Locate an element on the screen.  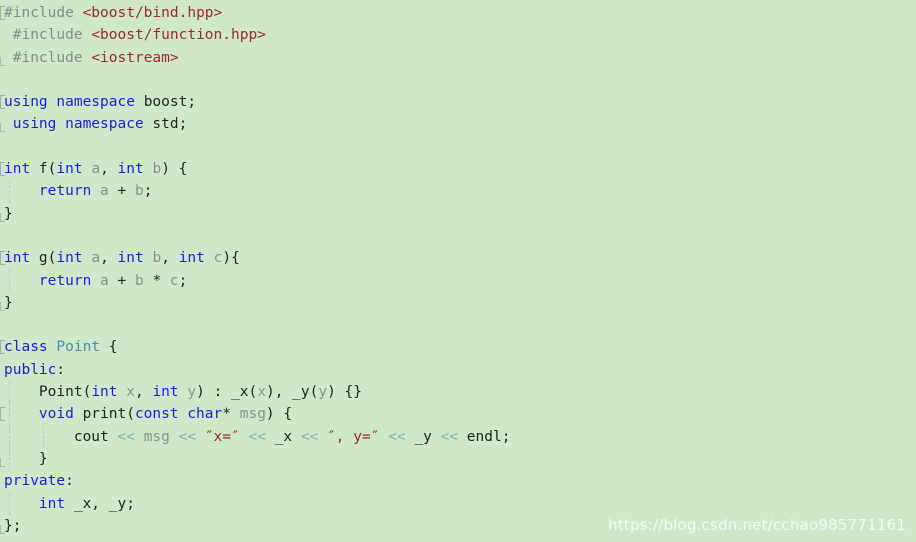
code-token: void is located at coordinates (39, 414).